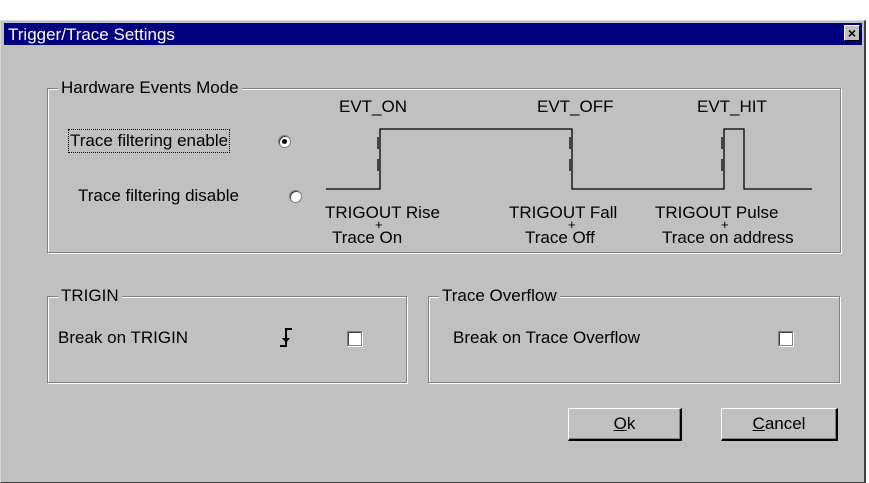 Image resolution: width=869 pixels, height=483 pixels. I want to click on ok-button: Ok, so click(625, 424).